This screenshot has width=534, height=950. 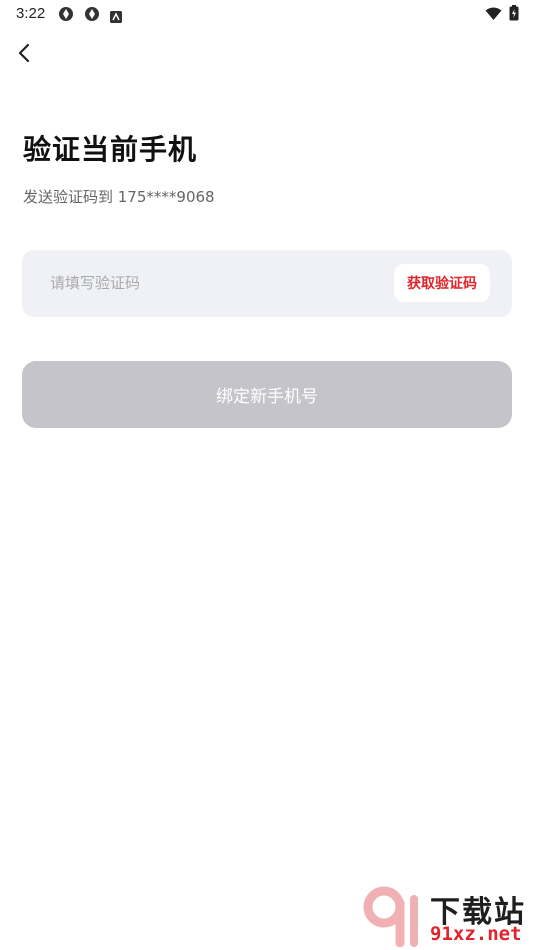 I want to click on verification-code-box: 获取验证码, so click(x=267, y=283).